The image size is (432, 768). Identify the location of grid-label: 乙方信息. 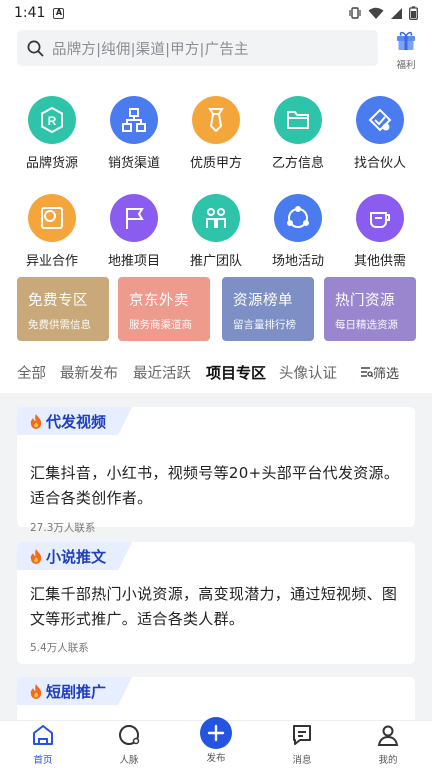
(297, 163).